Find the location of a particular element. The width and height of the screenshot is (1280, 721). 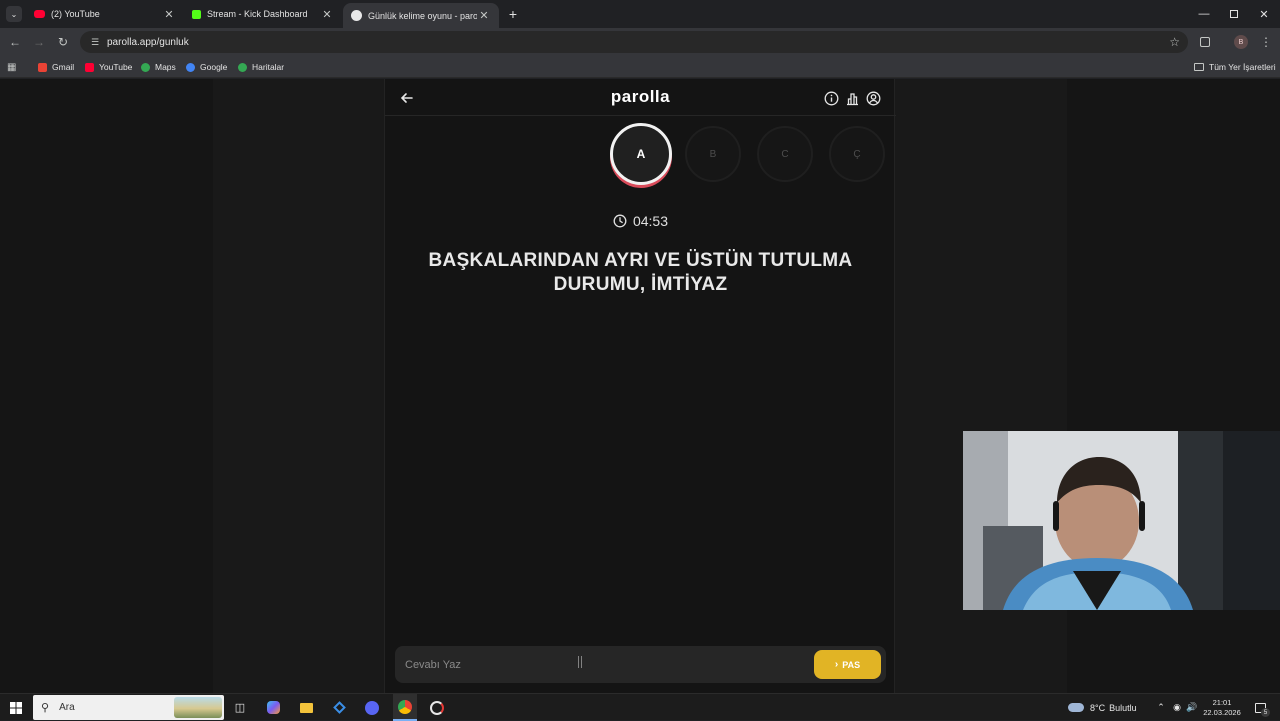

gauge-icon is located at coordinates (437, 707).